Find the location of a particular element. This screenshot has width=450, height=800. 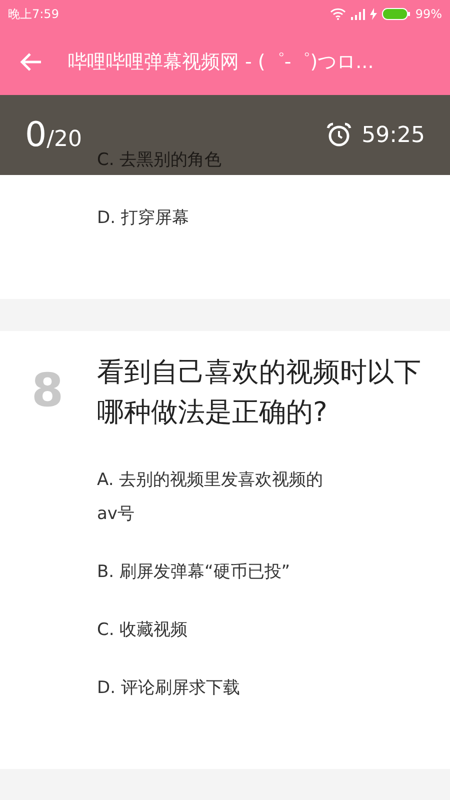

answered-count: 0 is located at coordinates (36, 135).